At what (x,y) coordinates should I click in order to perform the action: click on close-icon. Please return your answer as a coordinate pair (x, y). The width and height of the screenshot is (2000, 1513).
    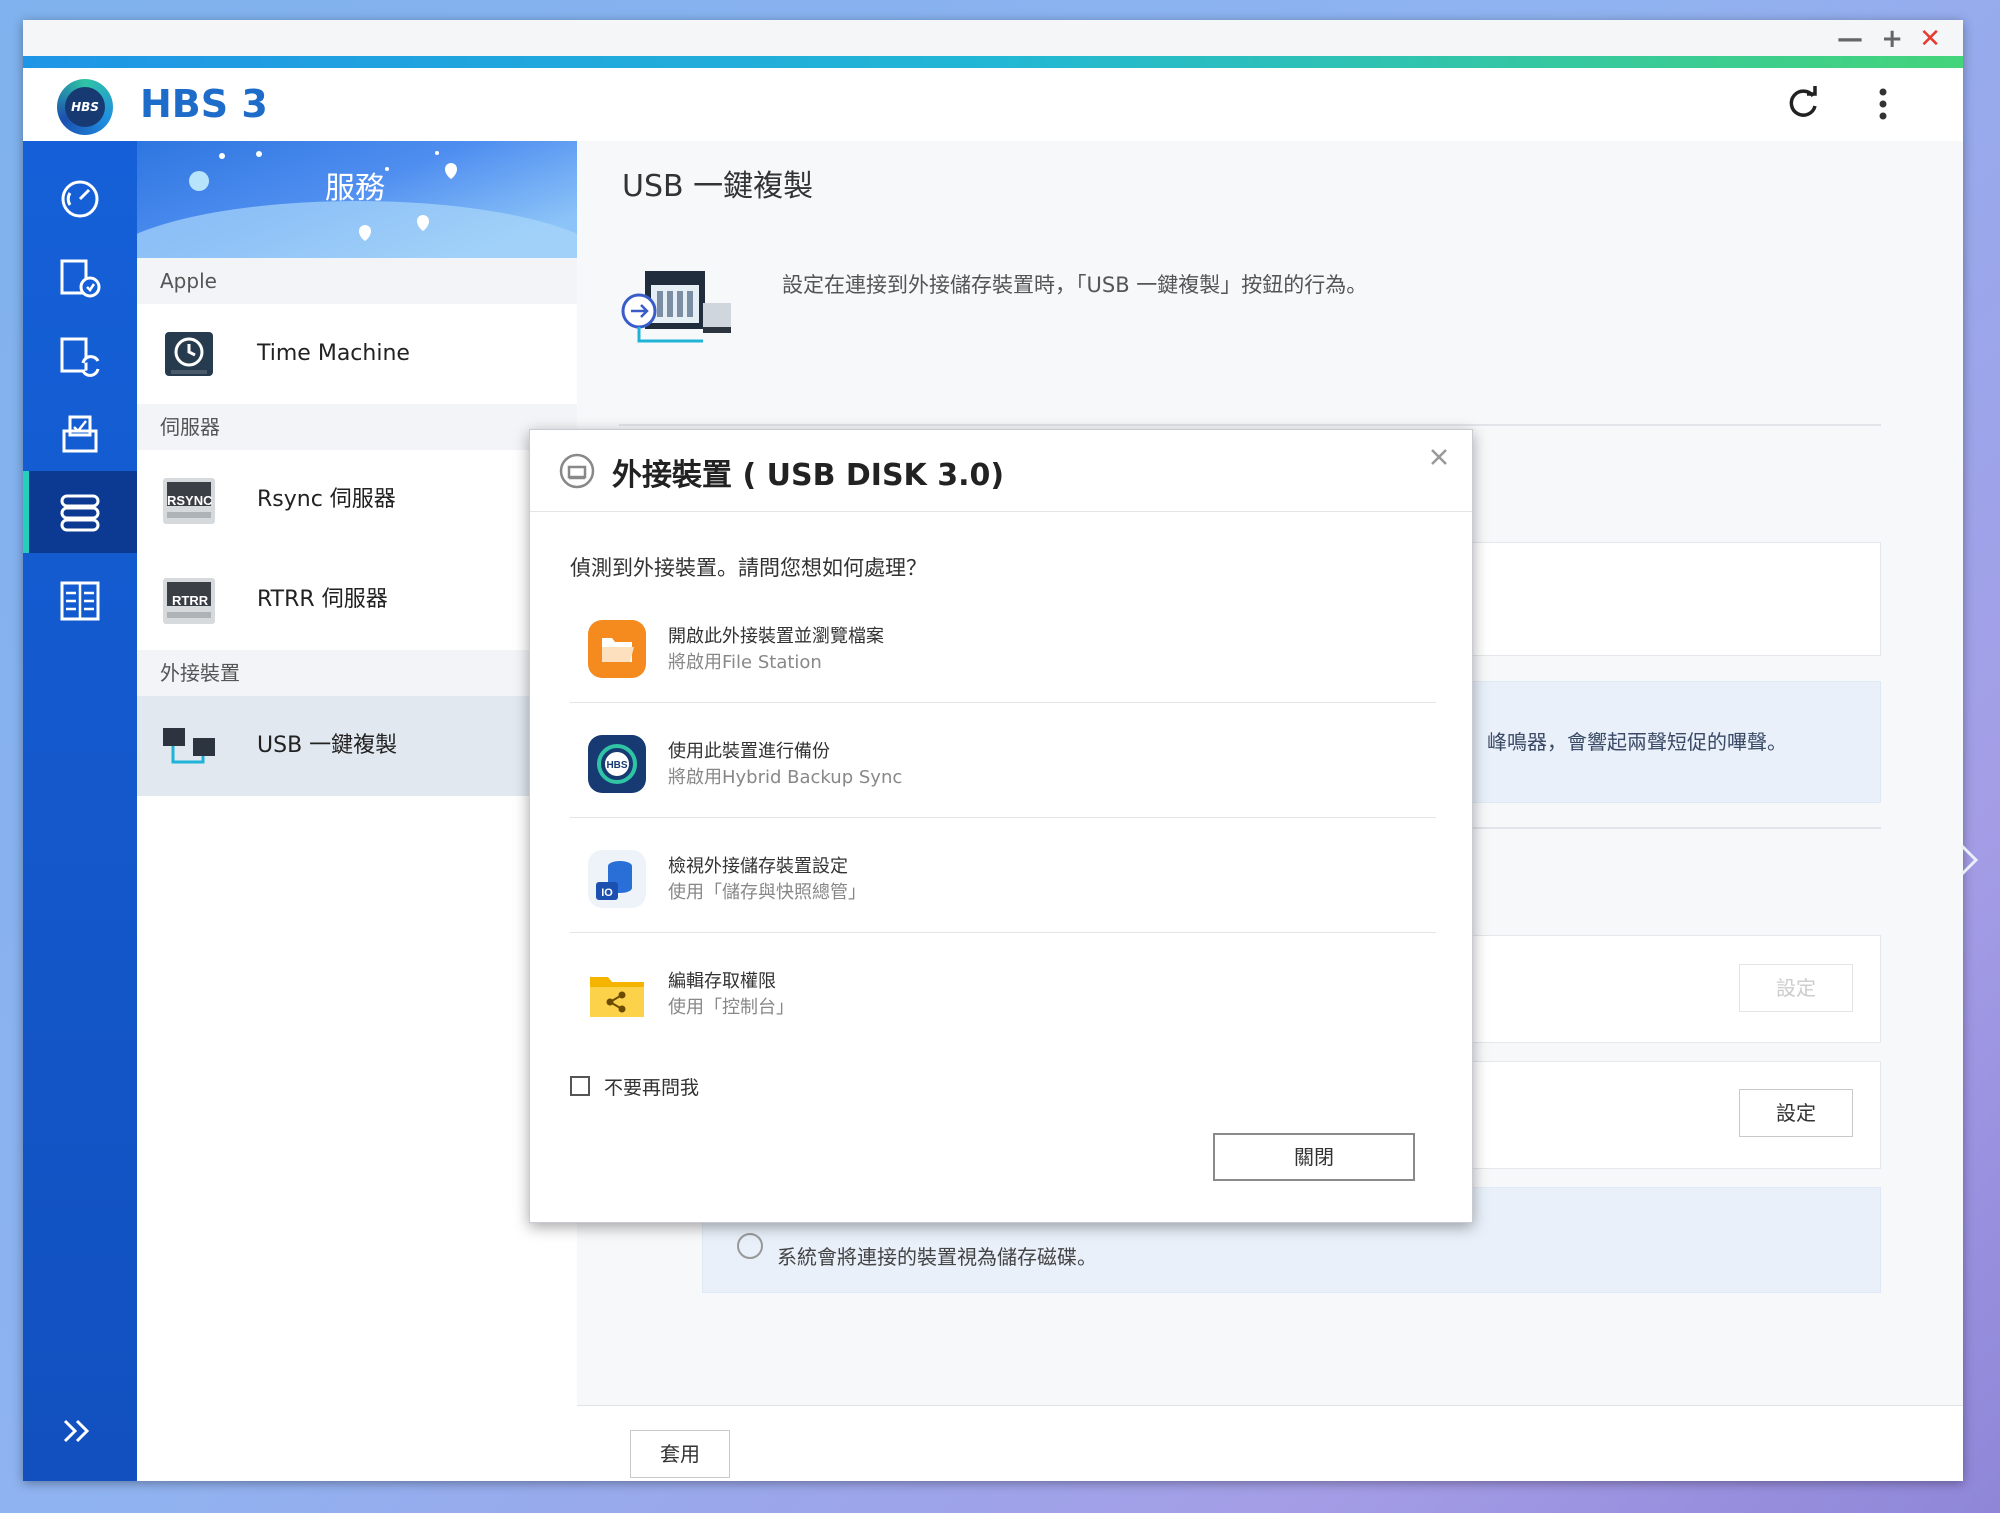
    Looking at the image, I should click on (1439, 457).